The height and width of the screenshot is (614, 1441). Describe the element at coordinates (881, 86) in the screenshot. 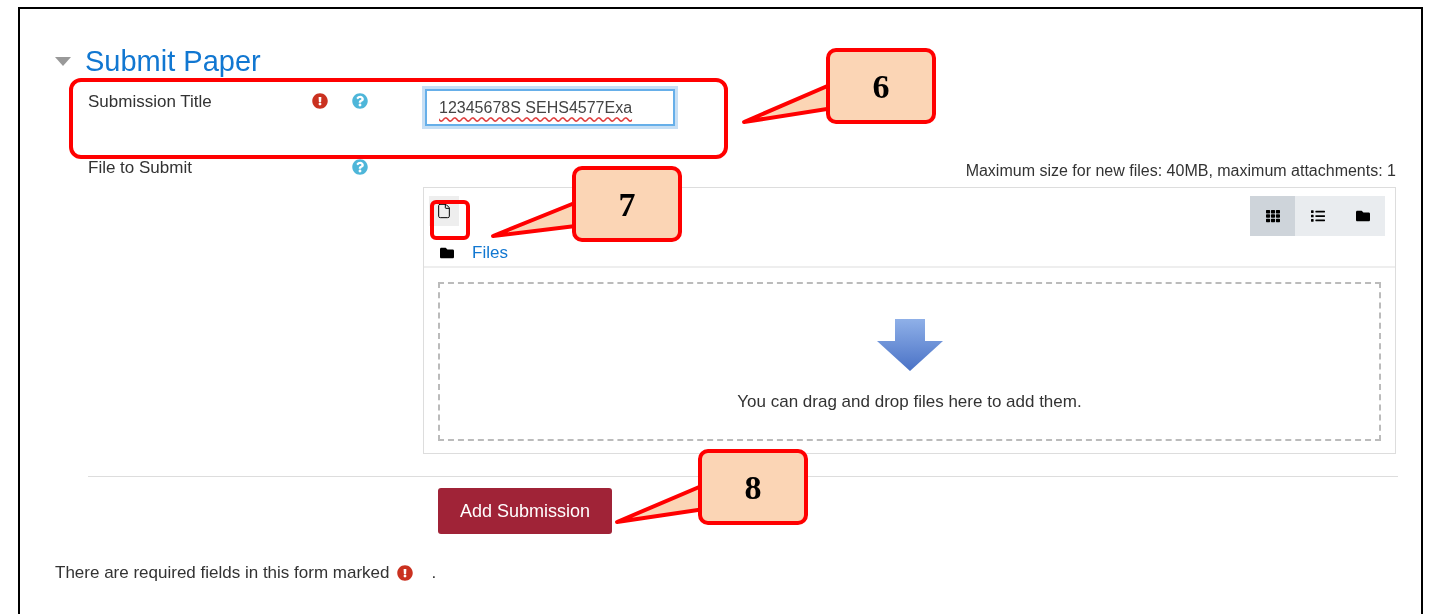

I see `callout-box: 6` at that location.